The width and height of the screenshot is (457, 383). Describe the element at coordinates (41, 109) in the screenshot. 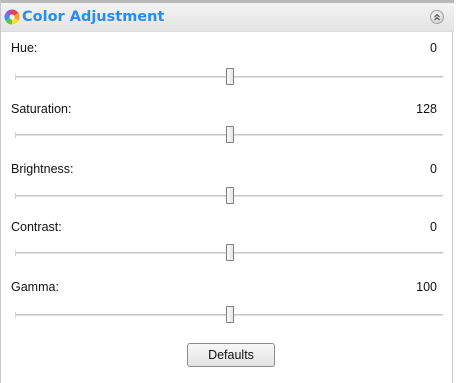

I see `saturation-label: Saturation:` at that location.